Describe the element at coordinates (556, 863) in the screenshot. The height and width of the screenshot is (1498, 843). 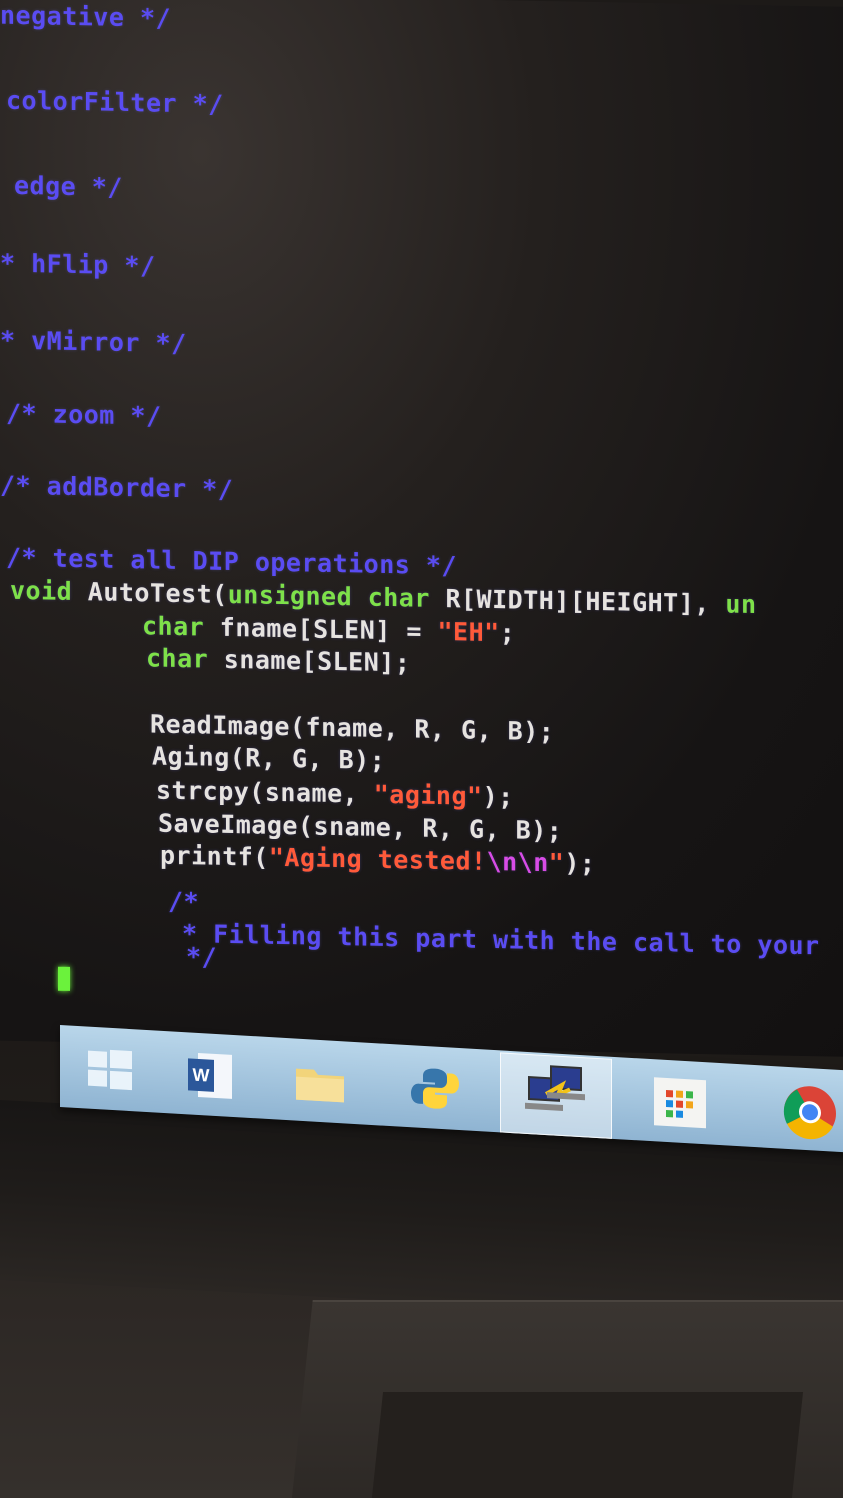
I see `code-token-str: "` at that location.